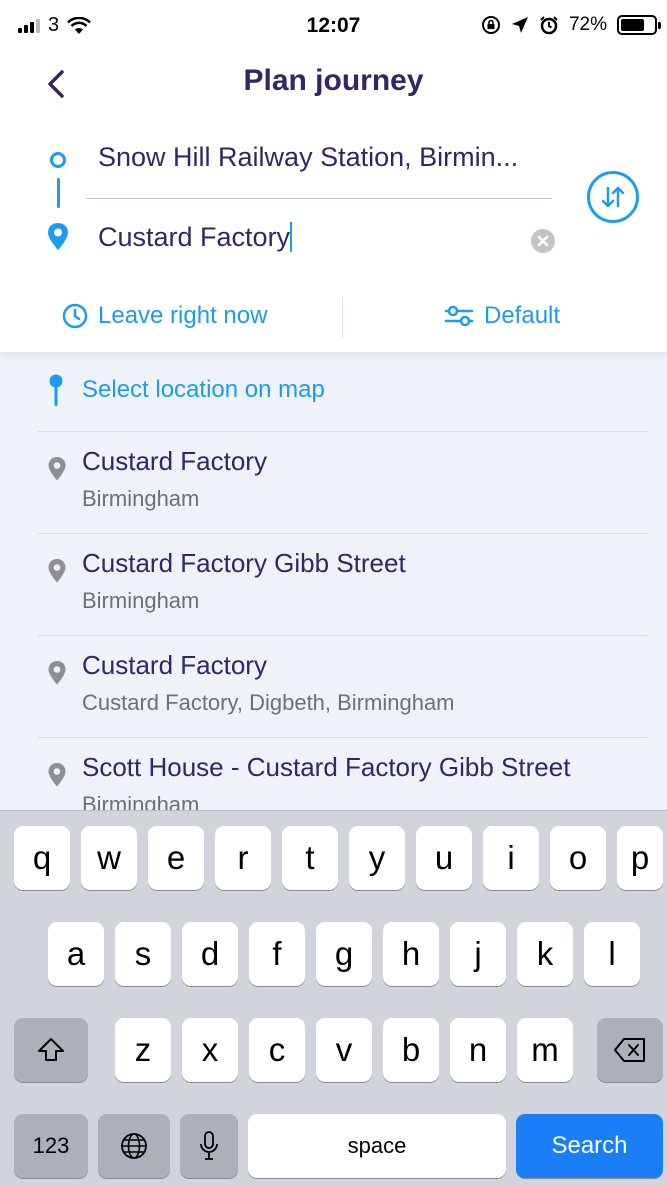  I want to click on shift-key, so click(51, 1050).